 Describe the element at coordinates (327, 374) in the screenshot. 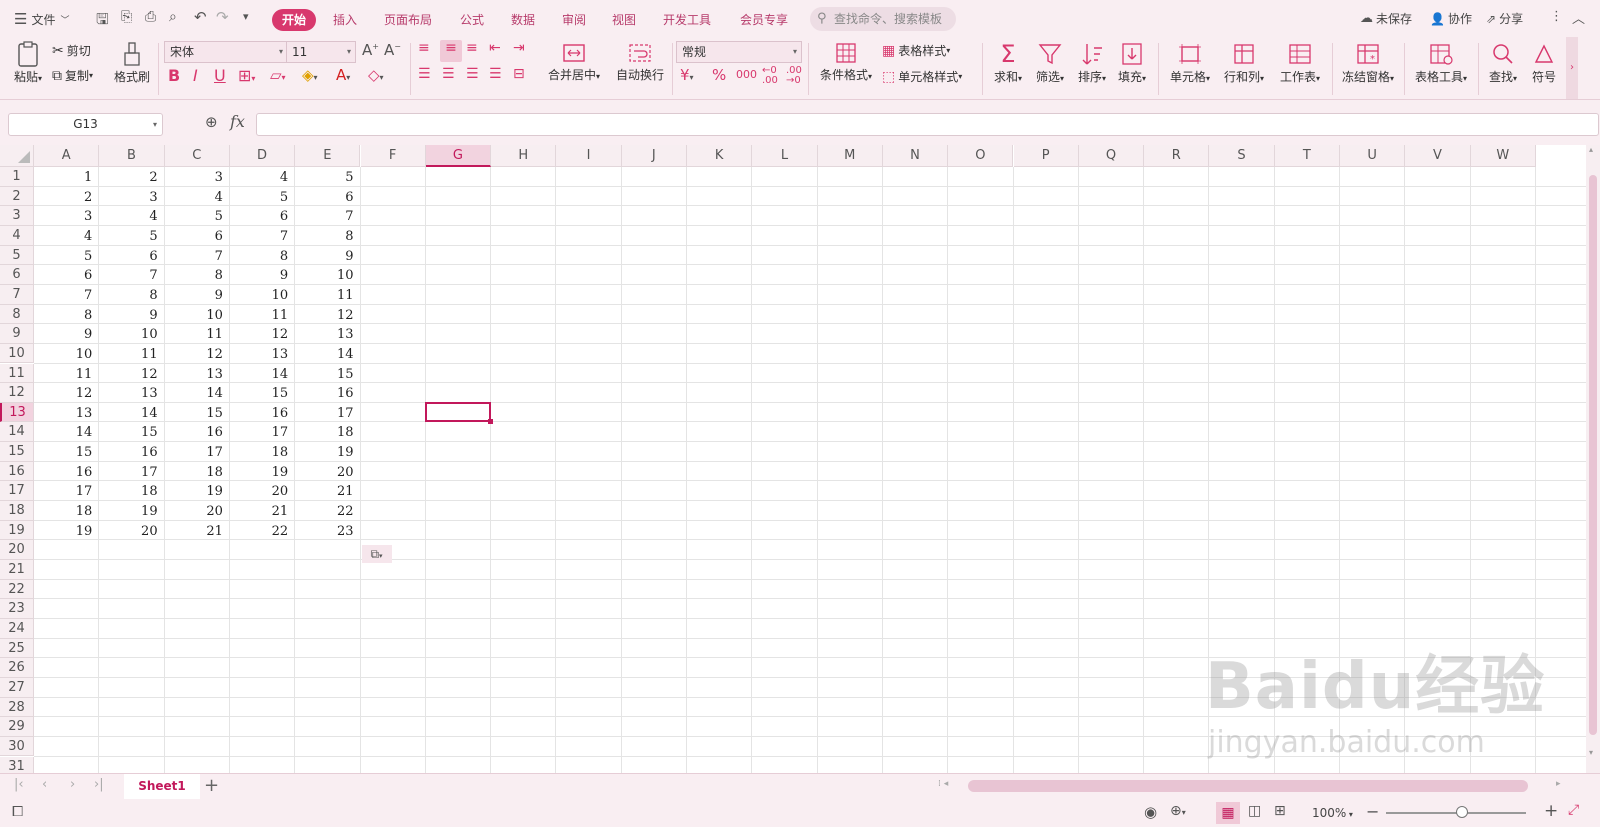

I see `cell-e11: 15` at that location.